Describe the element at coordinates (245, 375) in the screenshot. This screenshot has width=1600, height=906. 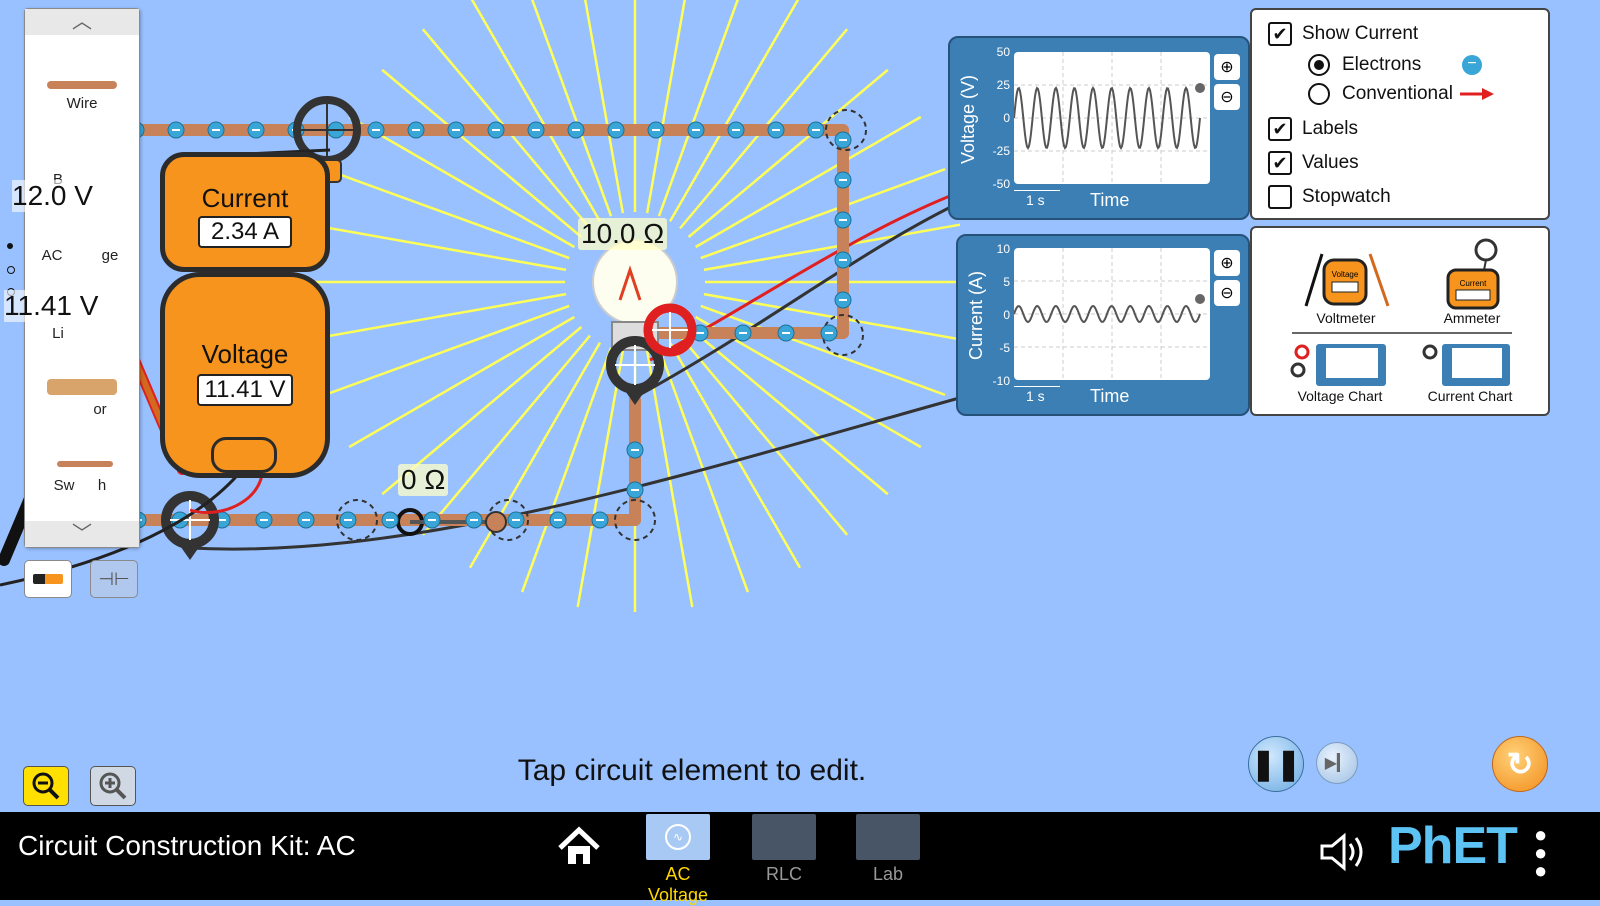
I see `voltmeter: Voltage 11.41 V` at that location.